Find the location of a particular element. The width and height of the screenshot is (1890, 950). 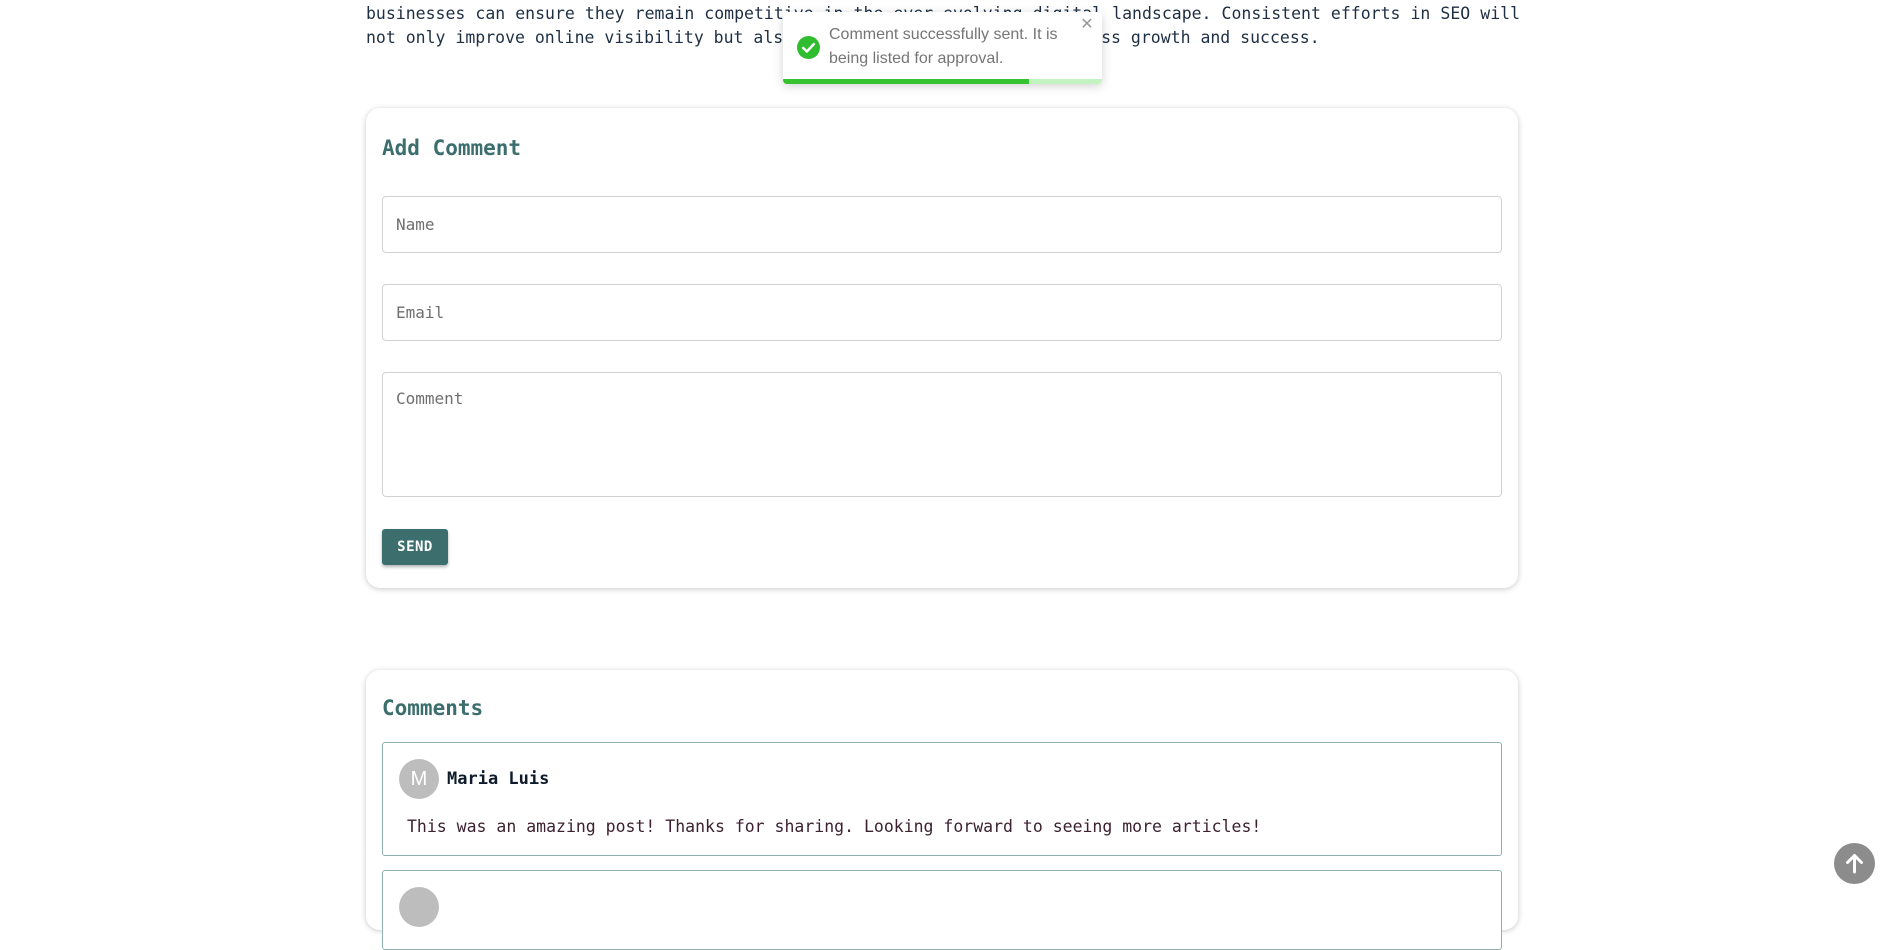

comment-item is located at coordinates (942, 910).